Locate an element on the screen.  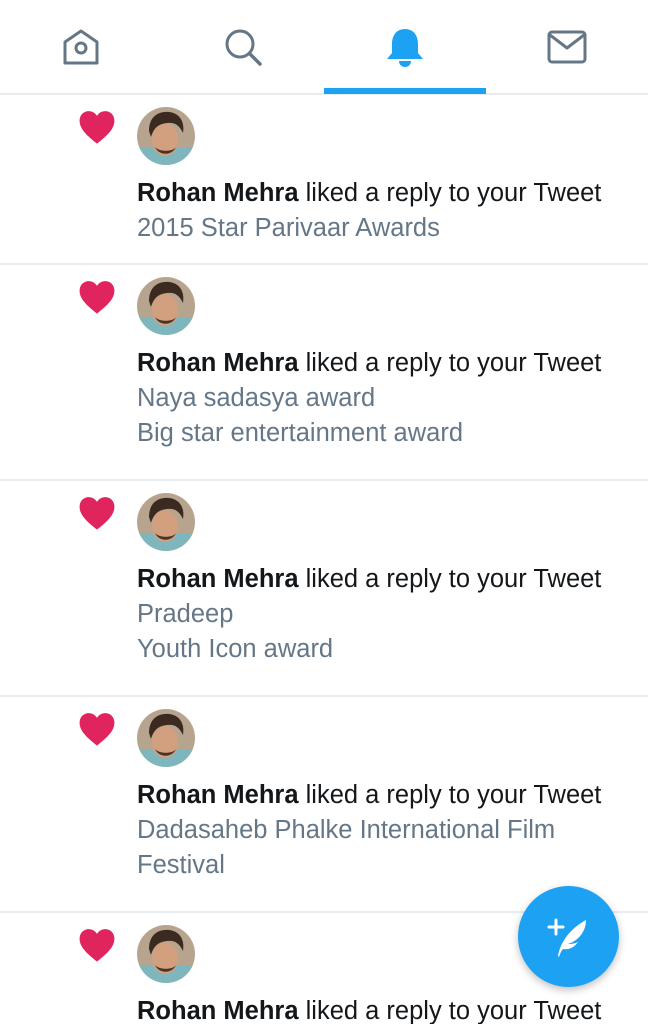
search-icon is located at coordinates (243, 47).